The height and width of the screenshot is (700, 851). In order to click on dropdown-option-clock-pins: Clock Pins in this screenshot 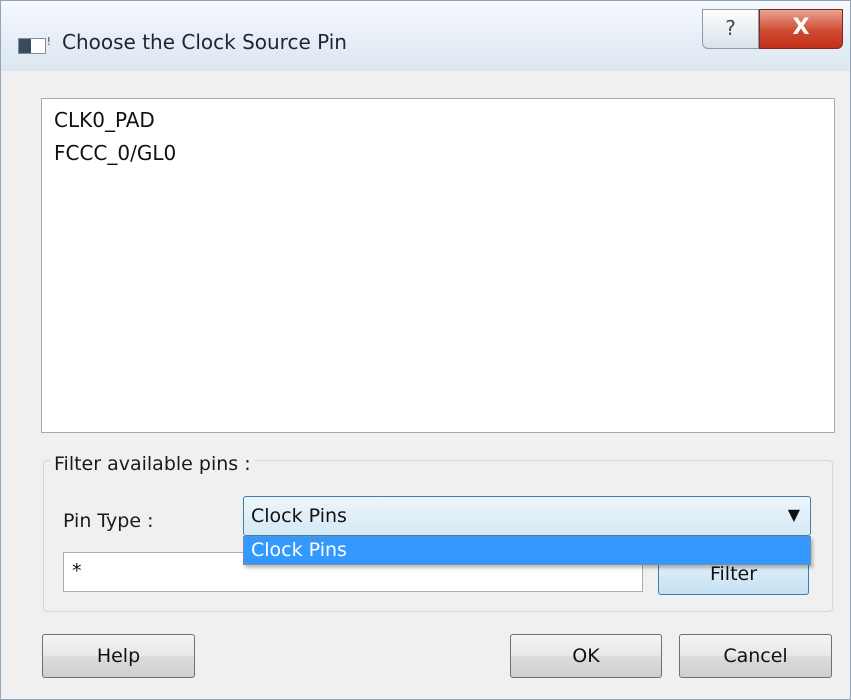, I will do `click(527, 550)`.